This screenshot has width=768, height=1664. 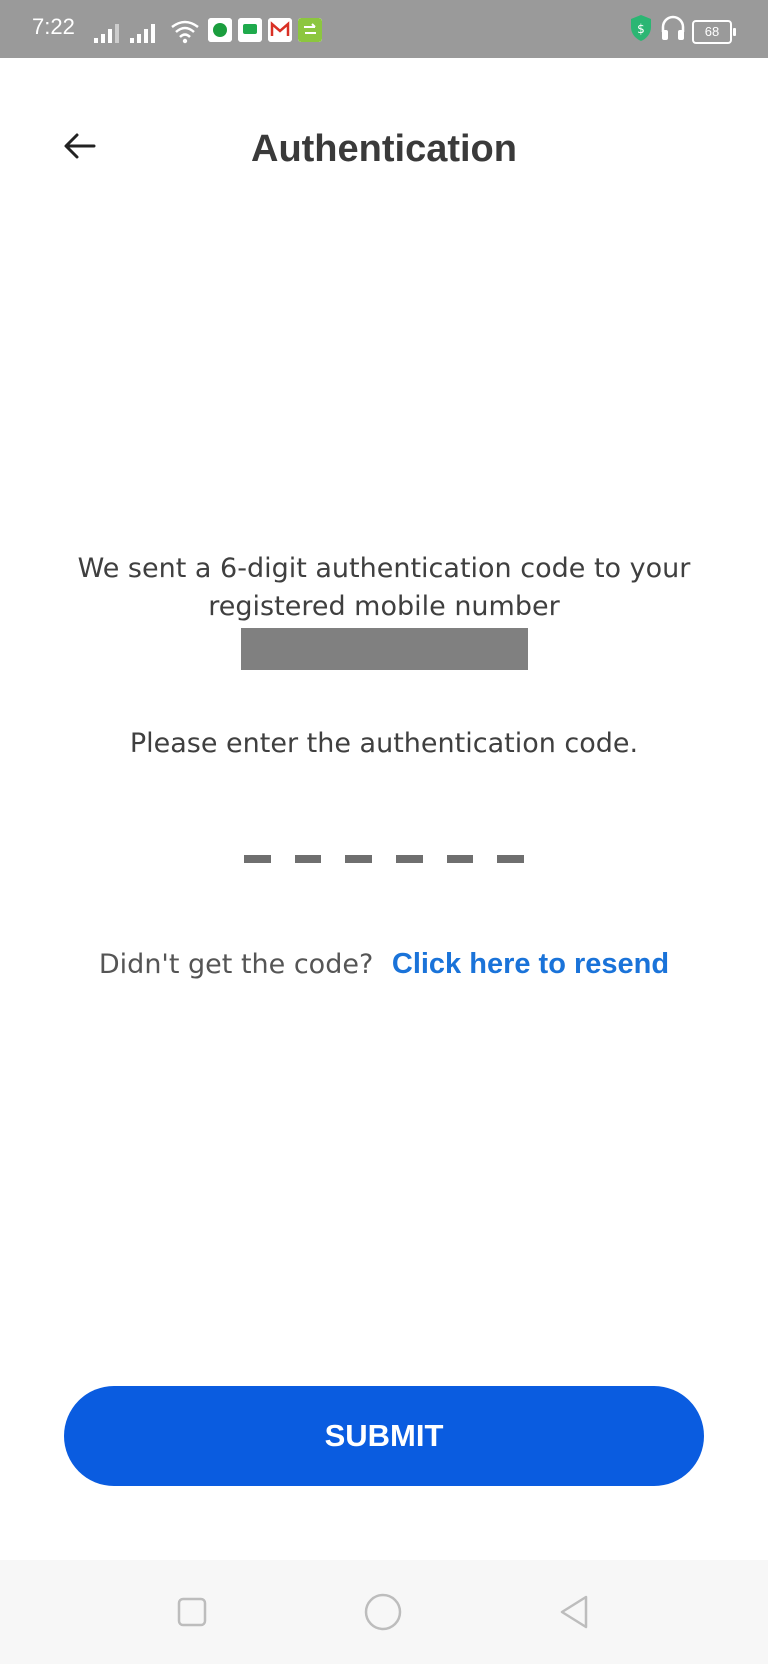 What do you see at coordinates (236, 964) in the screenshot?
I see `resend-question: Didn't get the code?` at bounding box center [236, 964].